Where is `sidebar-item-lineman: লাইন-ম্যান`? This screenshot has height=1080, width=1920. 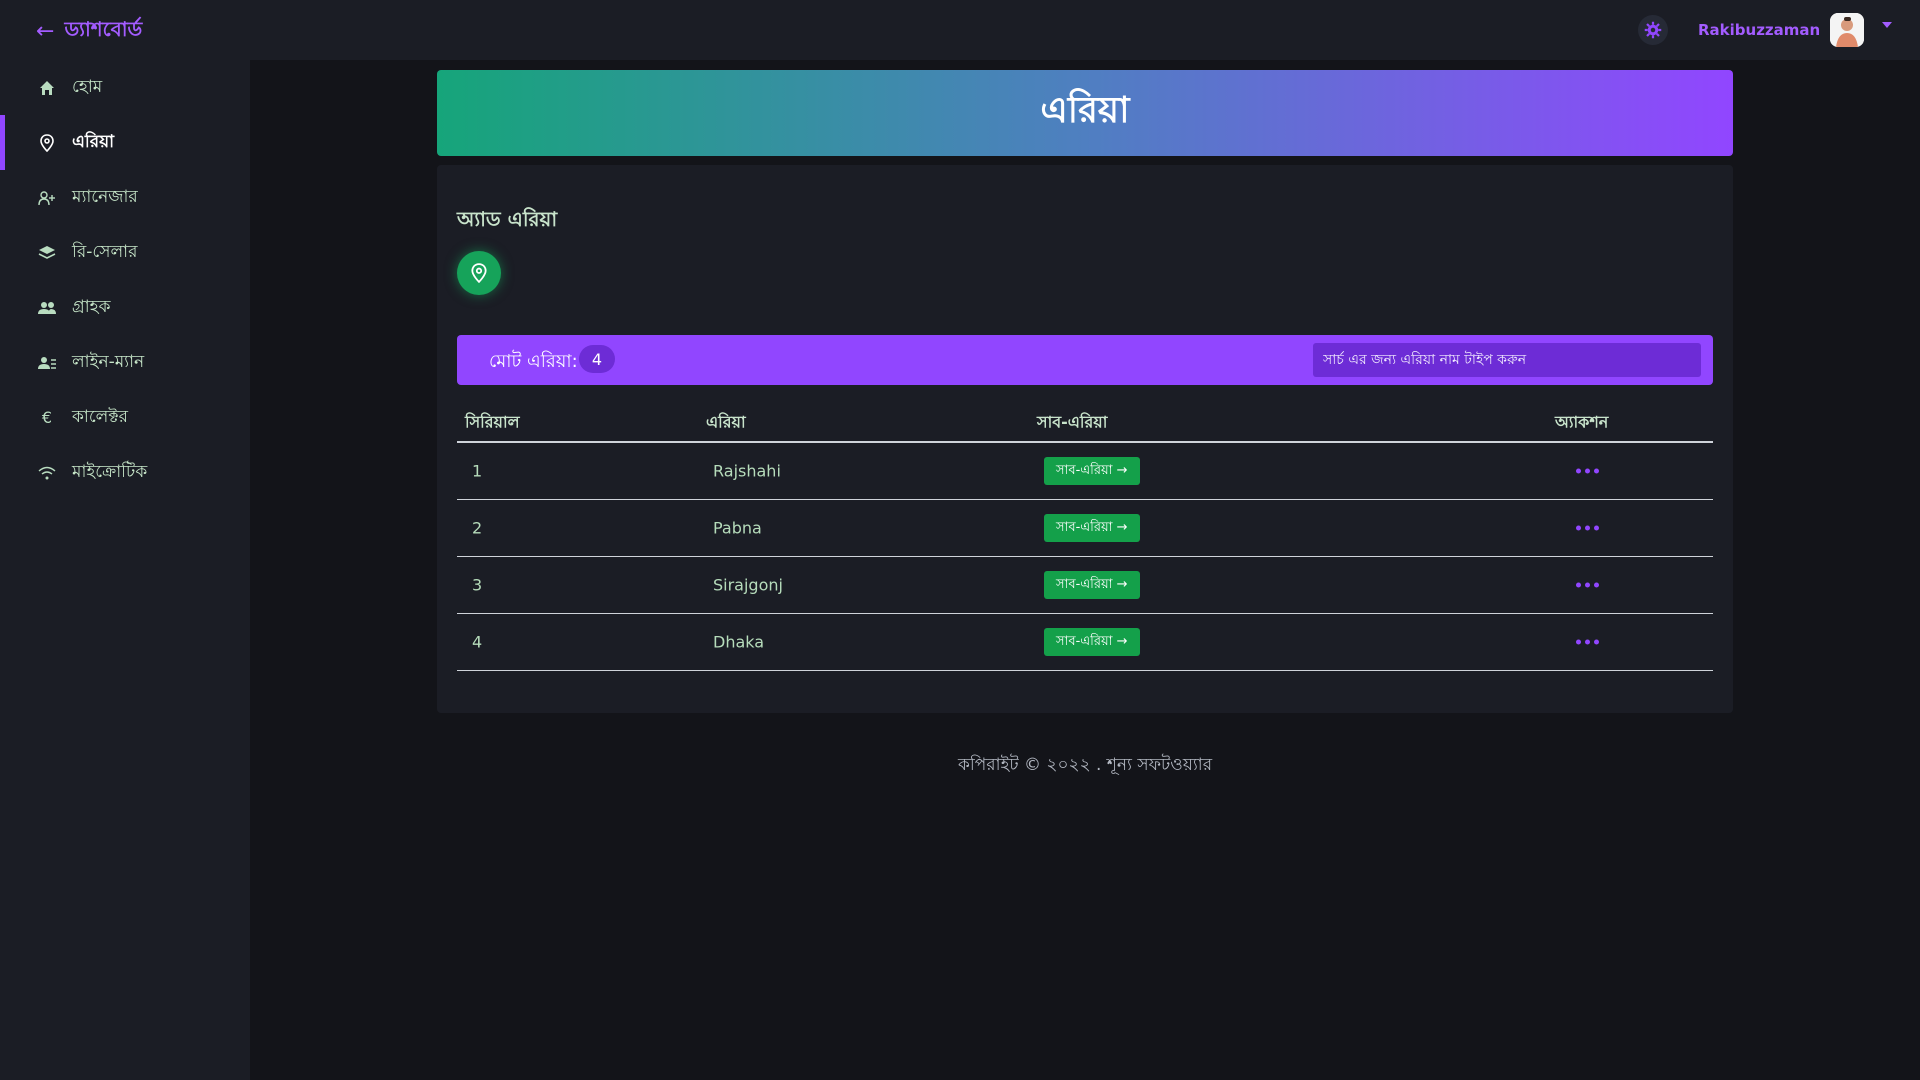
sidebar-item-lineman: লাইন-ম্যান is located at coordinates (125, 362).